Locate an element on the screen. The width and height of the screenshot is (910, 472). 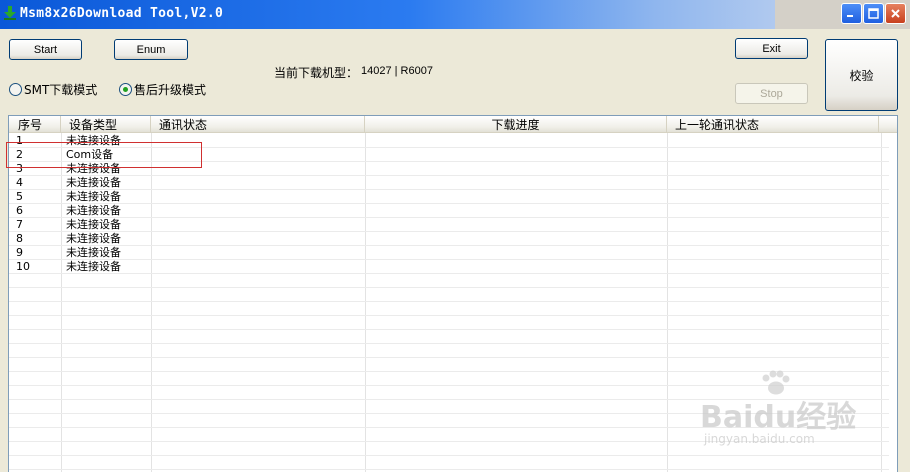
table-row: 7 未连接设备 is located at coordinates (449, 225).